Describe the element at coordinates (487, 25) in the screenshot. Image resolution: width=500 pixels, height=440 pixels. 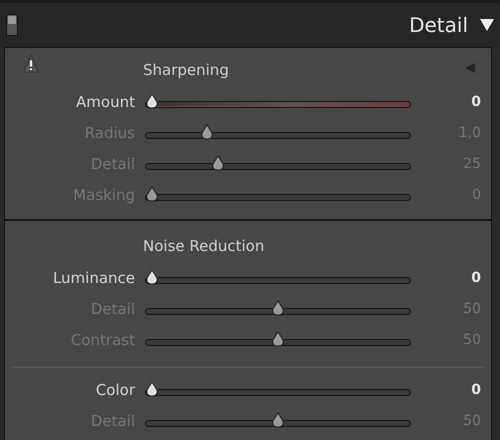
I see `collapse-icon` at that location.